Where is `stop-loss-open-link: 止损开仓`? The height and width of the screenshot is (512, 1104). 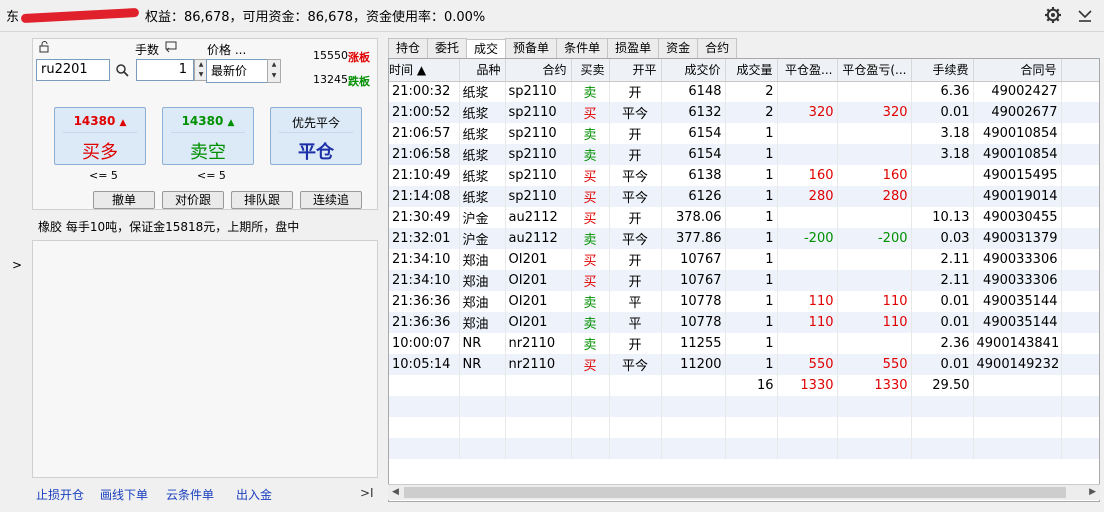 stop-loss-open-link: 止损开仓 is located at coordinates (60, 494).